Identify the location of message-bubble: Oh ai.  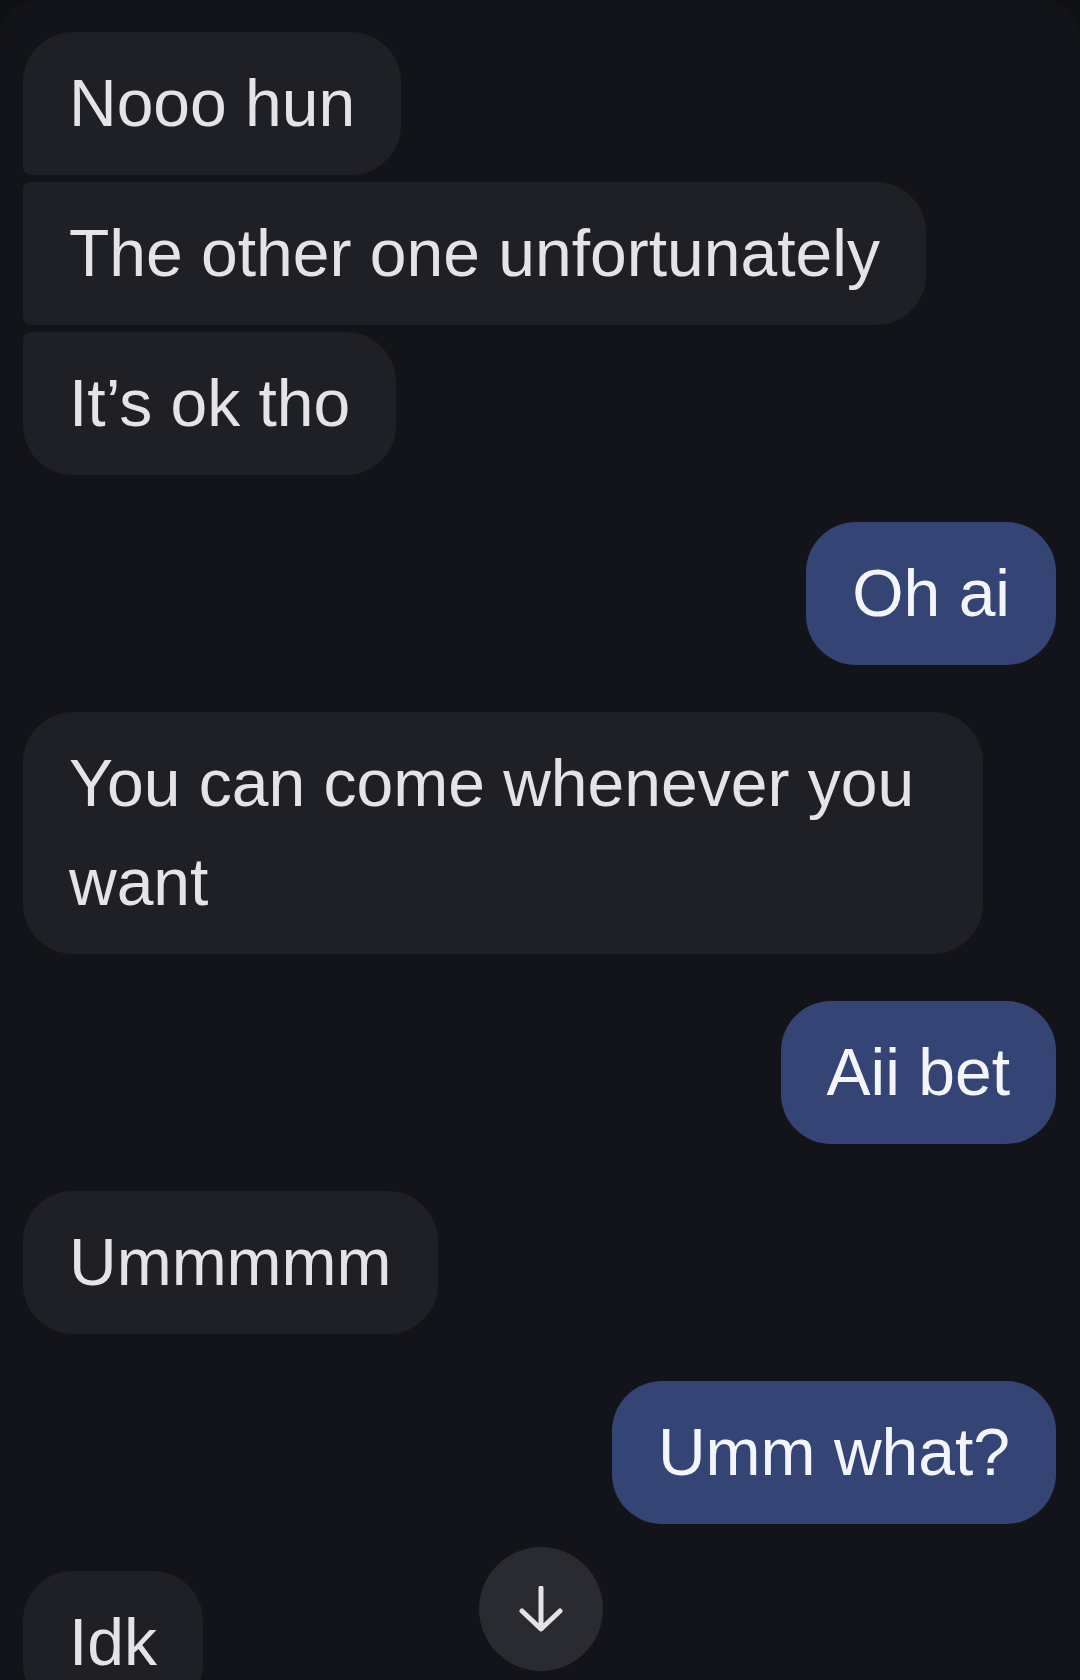
(931, 593).